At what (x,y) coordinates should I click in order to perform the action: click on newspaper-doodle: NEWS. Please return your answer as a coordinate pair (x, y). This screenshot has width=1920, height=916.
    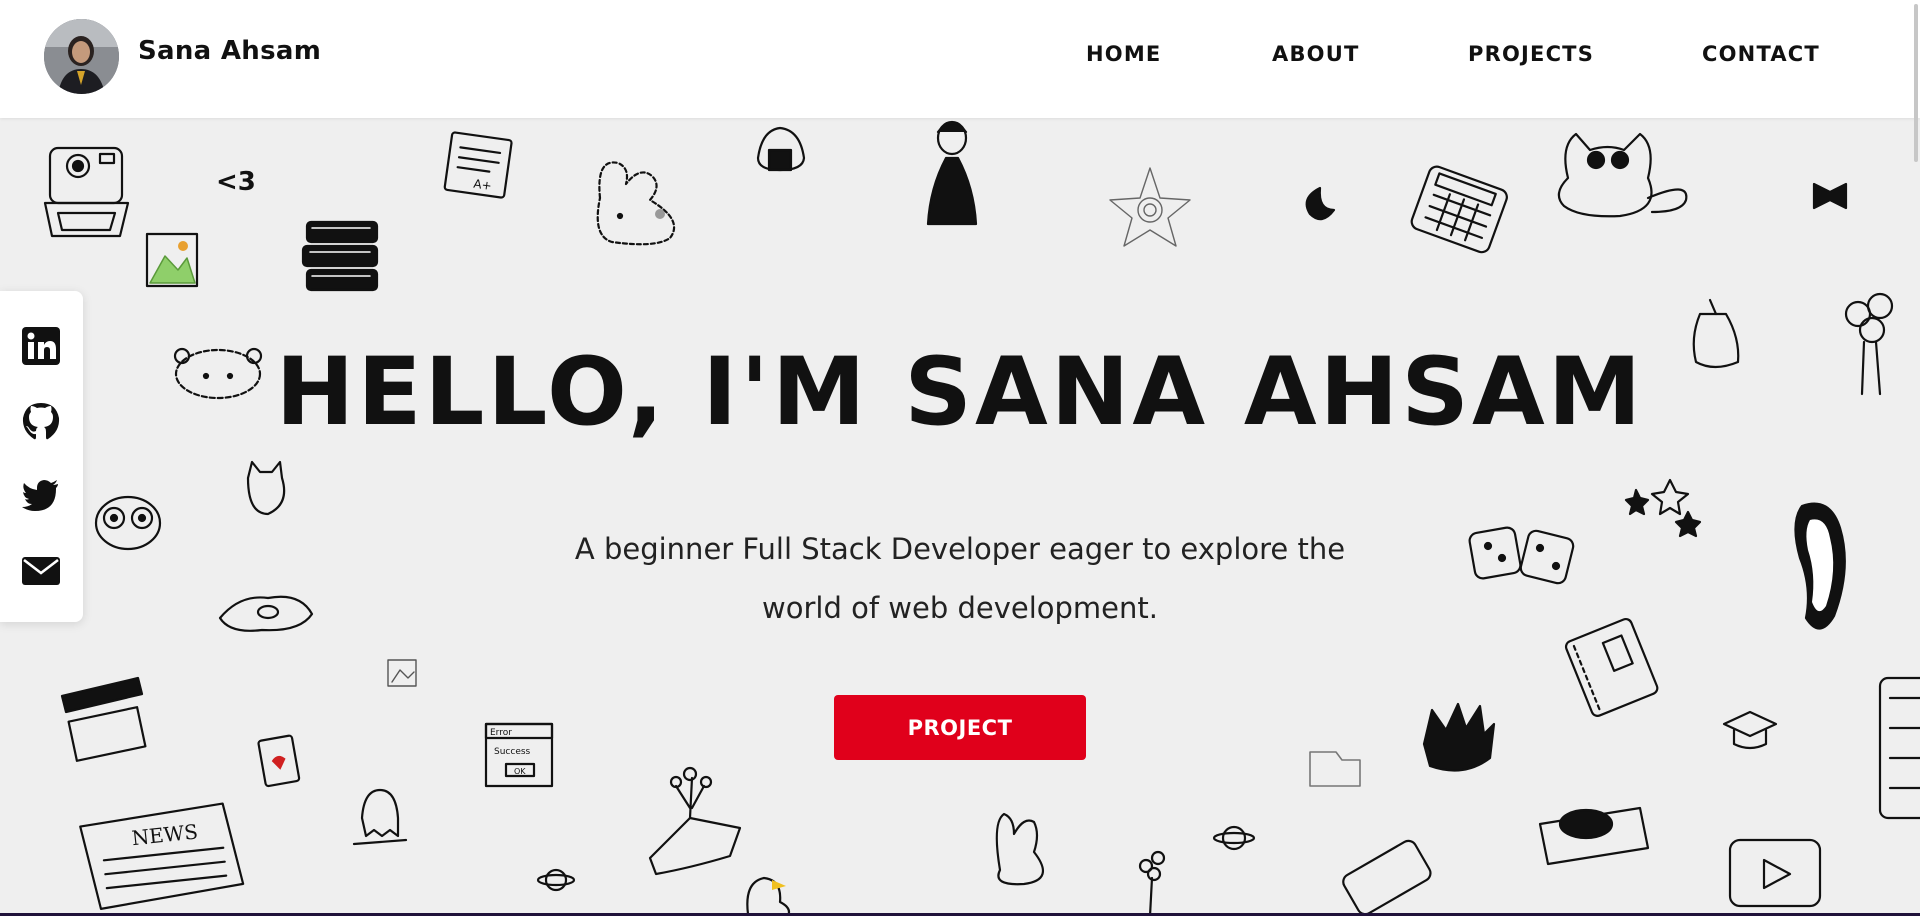
    Looking at the image, I should click on (162, 856).